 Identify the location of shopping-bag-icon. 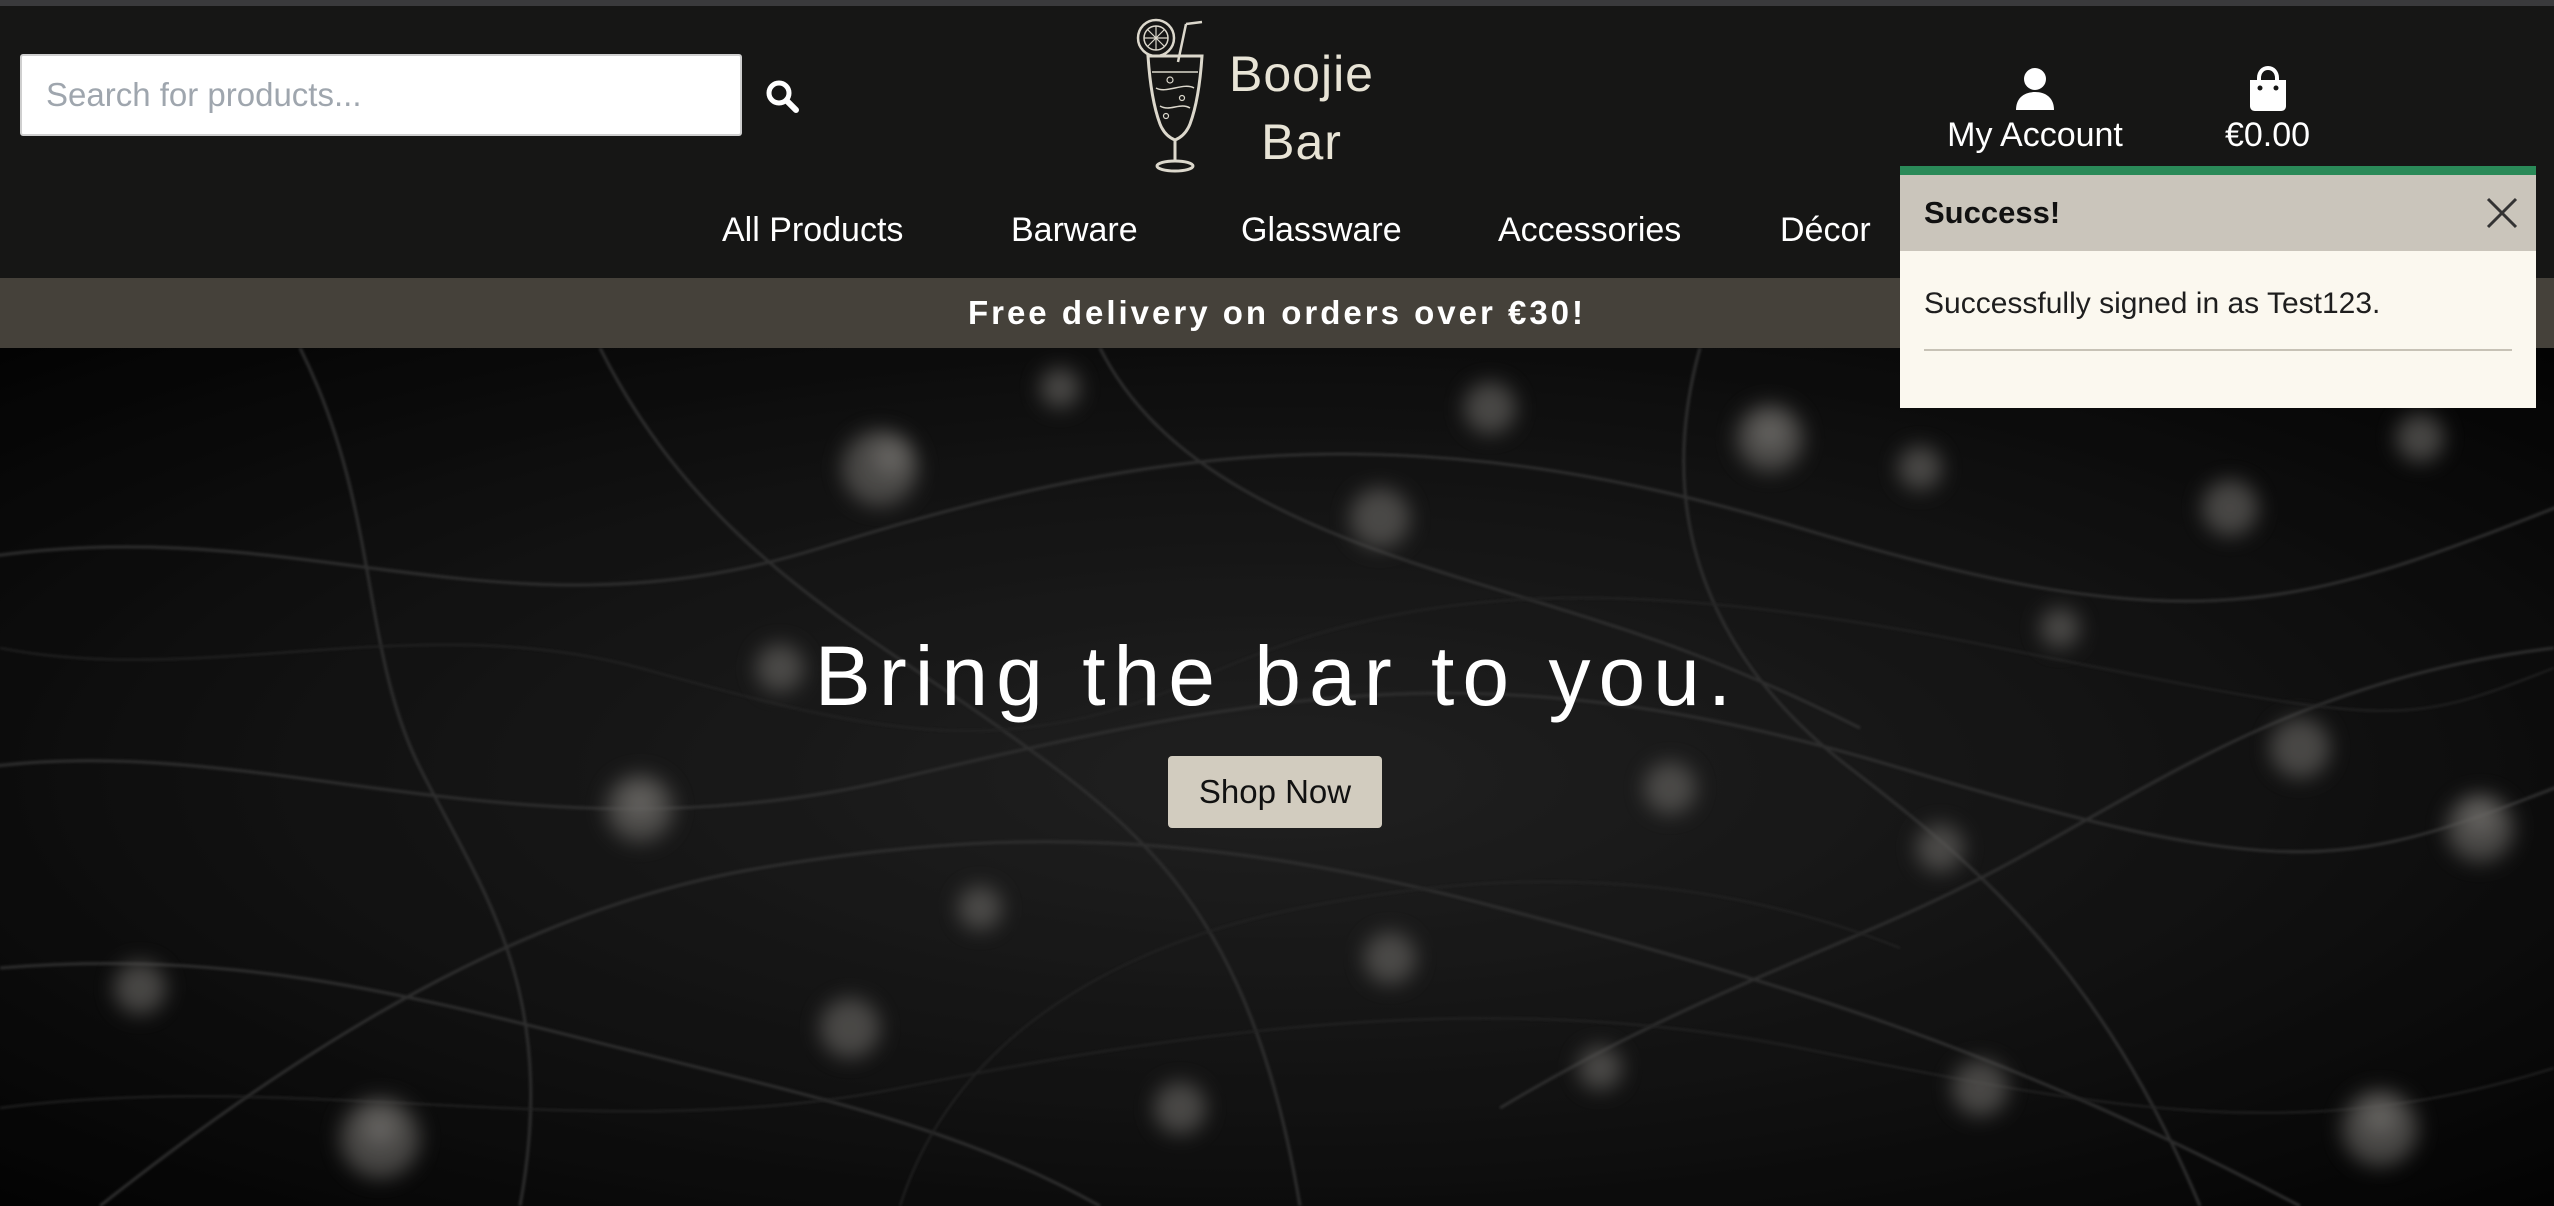
(2267, 88).